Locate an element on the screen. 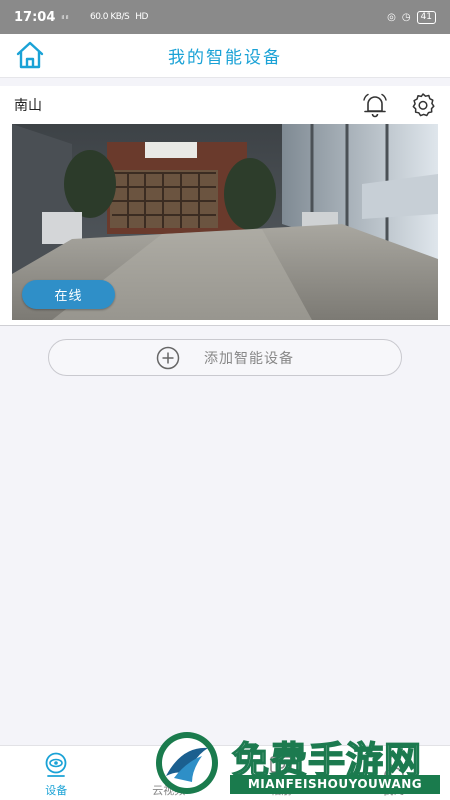 The image size is (450, 800). status-time: 17:04 is located at coordinates (35, 17).